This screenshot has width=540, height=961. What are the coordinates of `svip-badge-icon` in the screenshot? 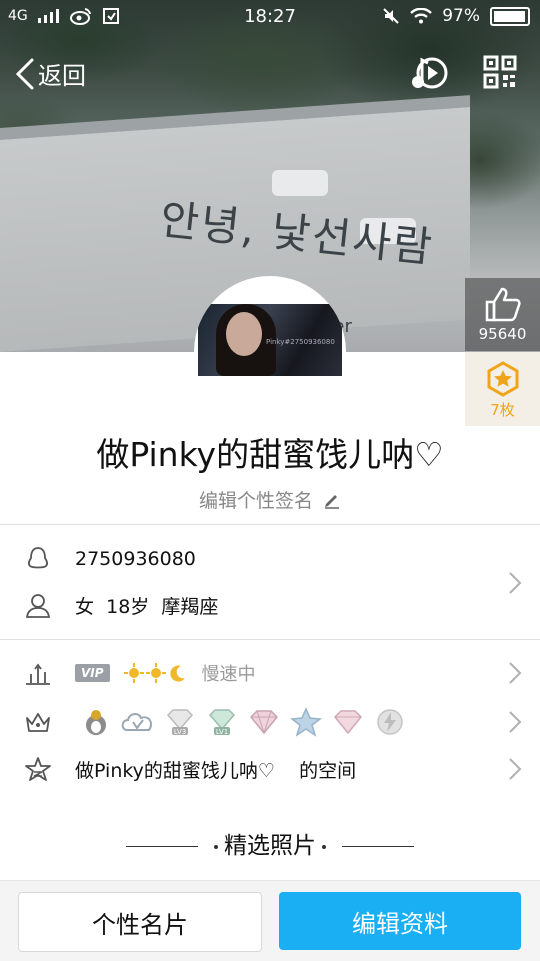 It's located at (138, 722).